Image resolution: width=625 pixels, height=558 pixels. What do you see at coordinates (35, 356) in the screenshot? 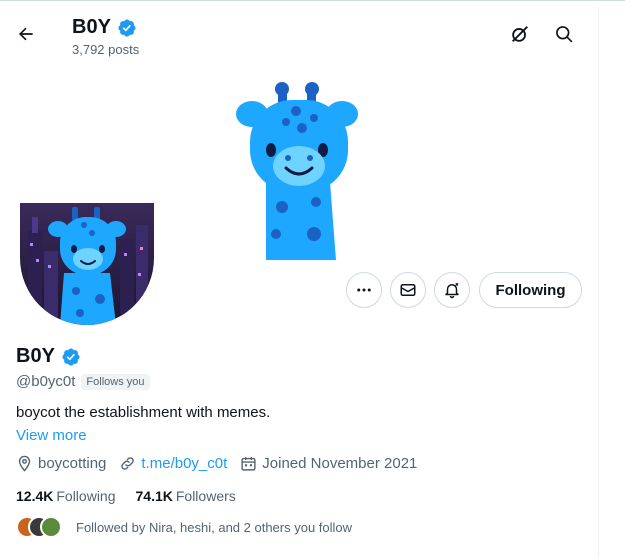
I see `profile-name: B0Y` at bounding box center [35, 356].